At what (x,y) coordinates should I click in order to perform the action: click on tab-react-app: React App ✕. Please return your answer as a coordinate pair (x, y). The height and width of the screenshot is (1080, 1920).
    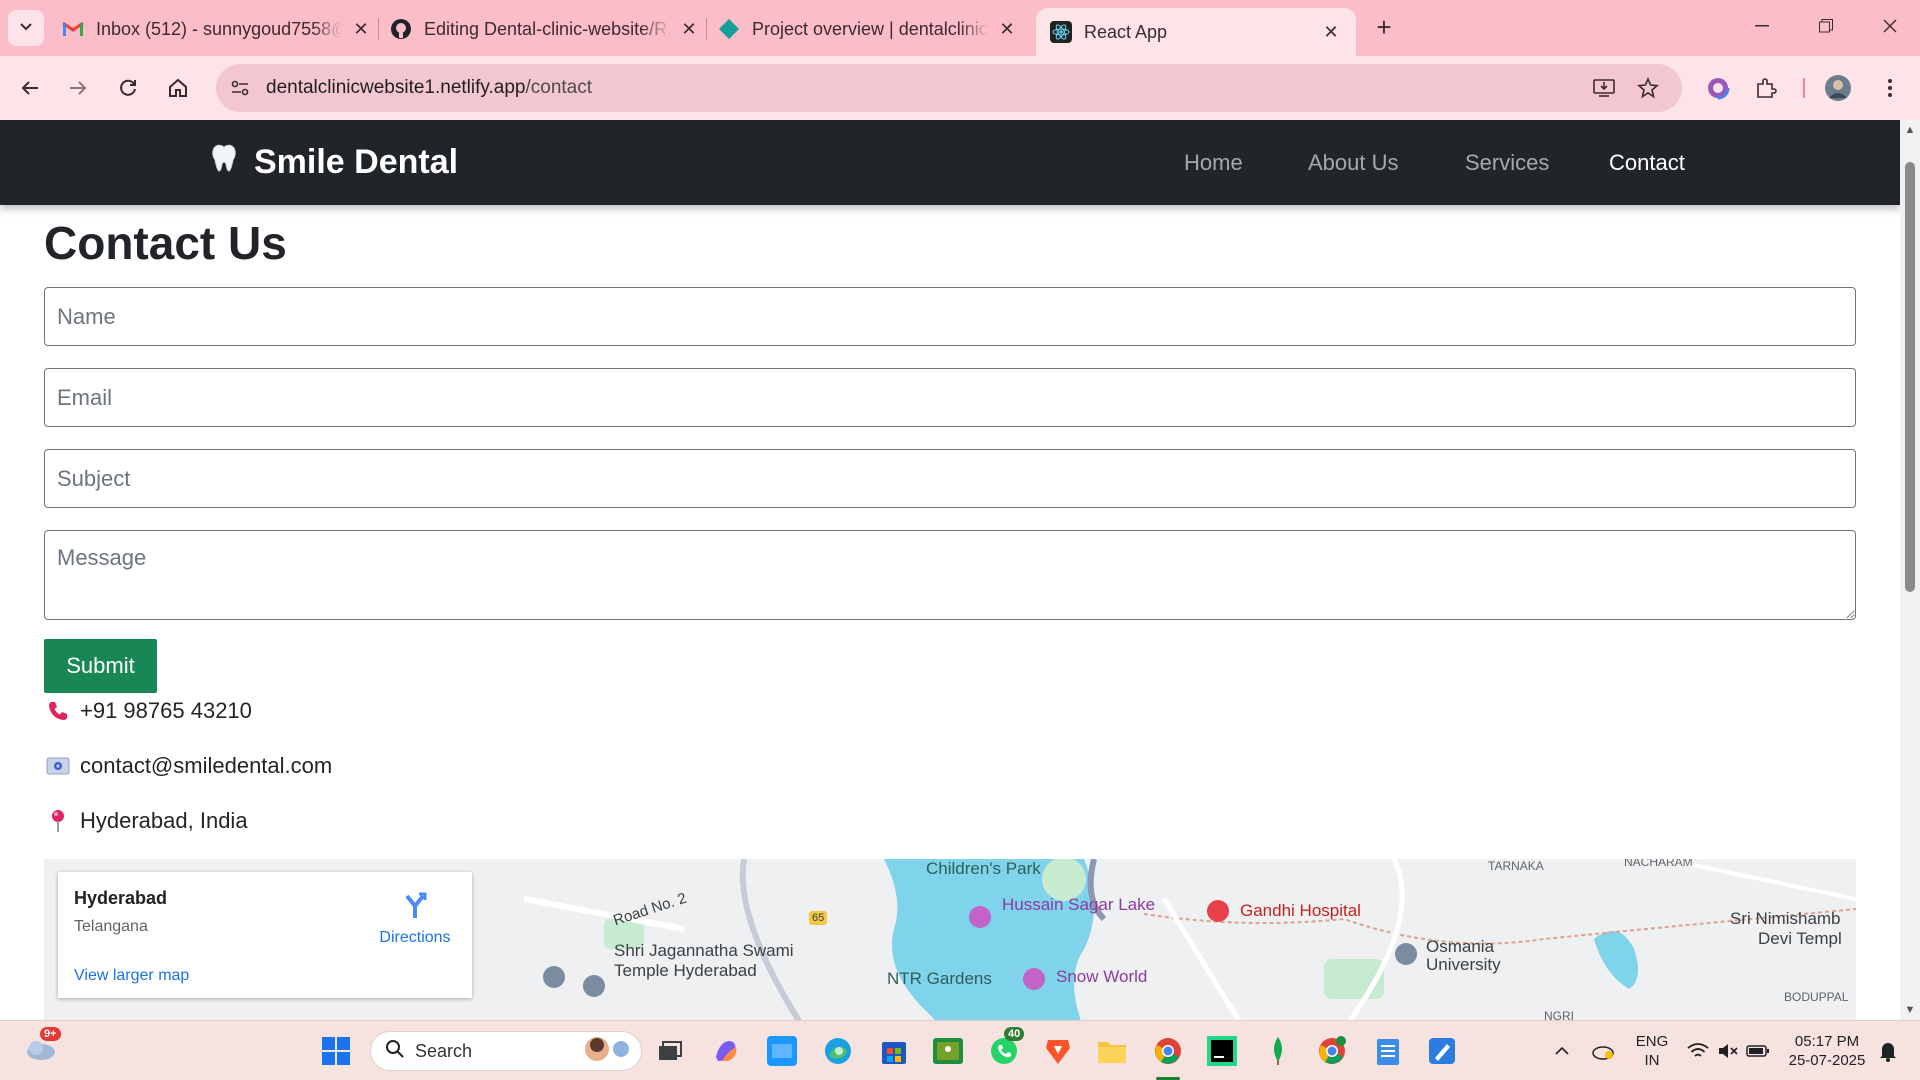
    Looking at the image, I should click on (1196, 32).